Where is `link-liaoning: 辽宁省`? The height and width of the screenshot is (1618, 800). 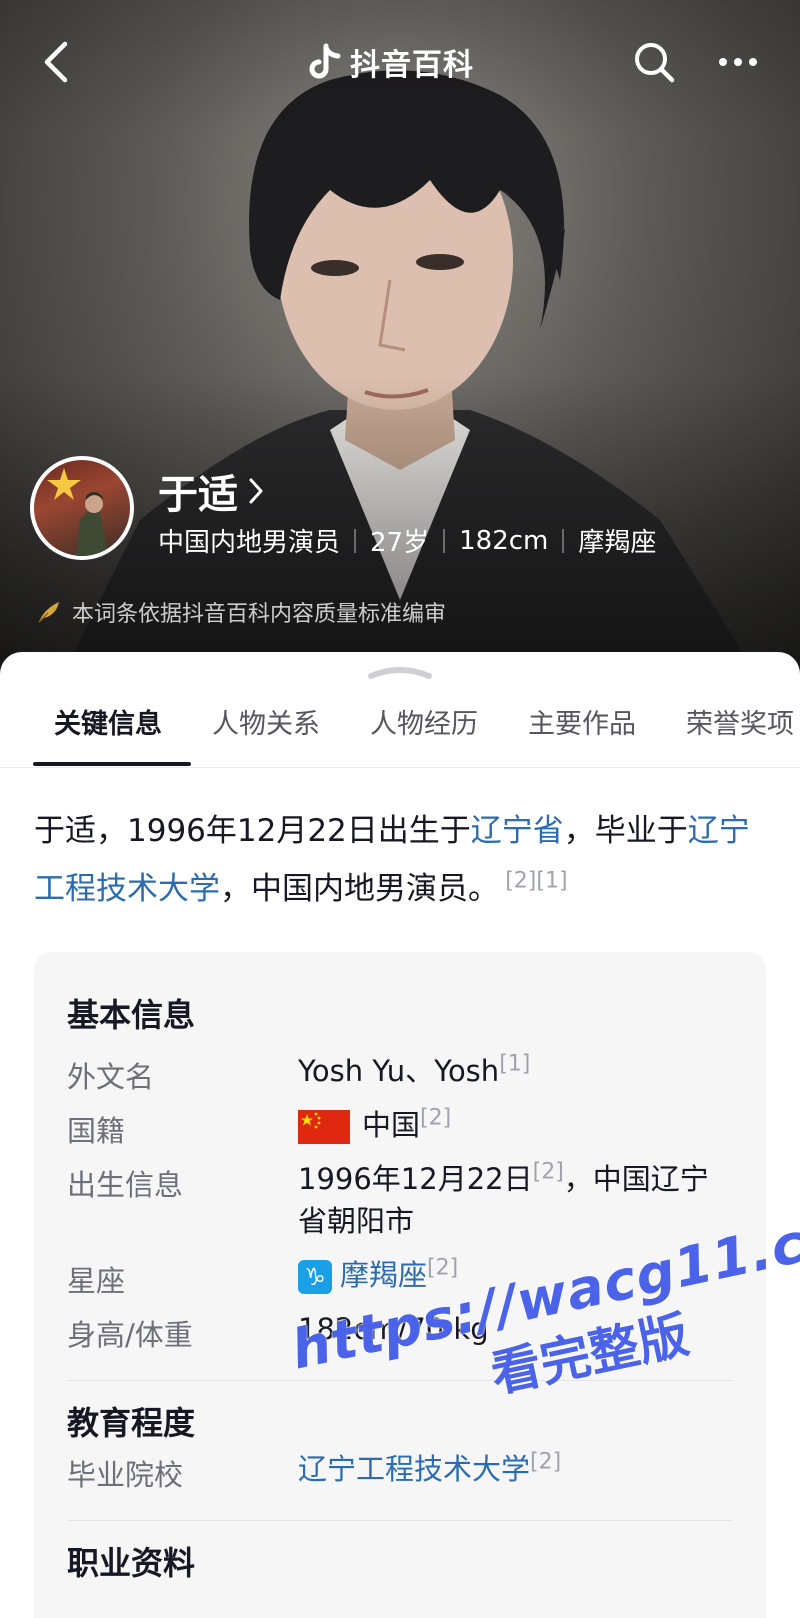
link-liaoning: 辽宁省 is located at coordinates (517, 831).